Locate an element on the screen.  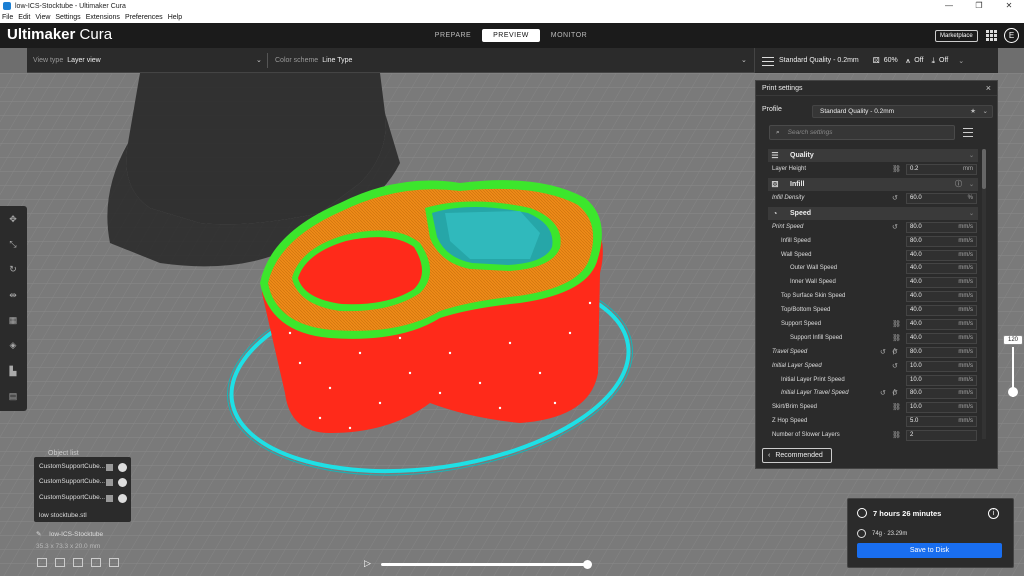
move-tool-icon: ✥ is located at coordinates (13, 219).